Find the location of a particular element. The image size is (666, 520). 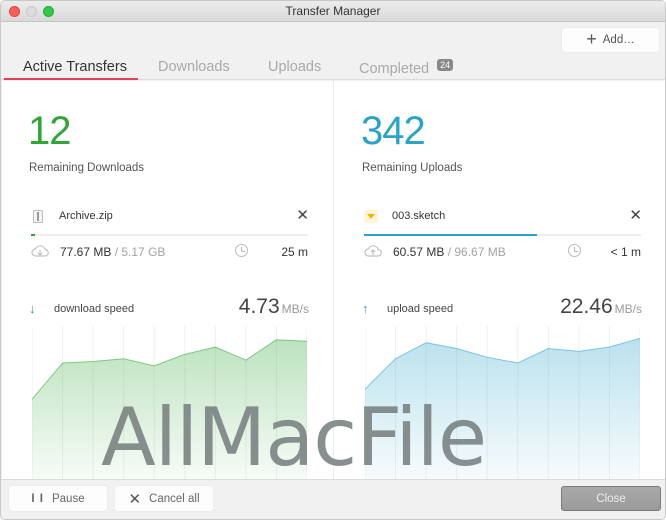

tab-downloads: Downloads is located at coordinates (194, 67).